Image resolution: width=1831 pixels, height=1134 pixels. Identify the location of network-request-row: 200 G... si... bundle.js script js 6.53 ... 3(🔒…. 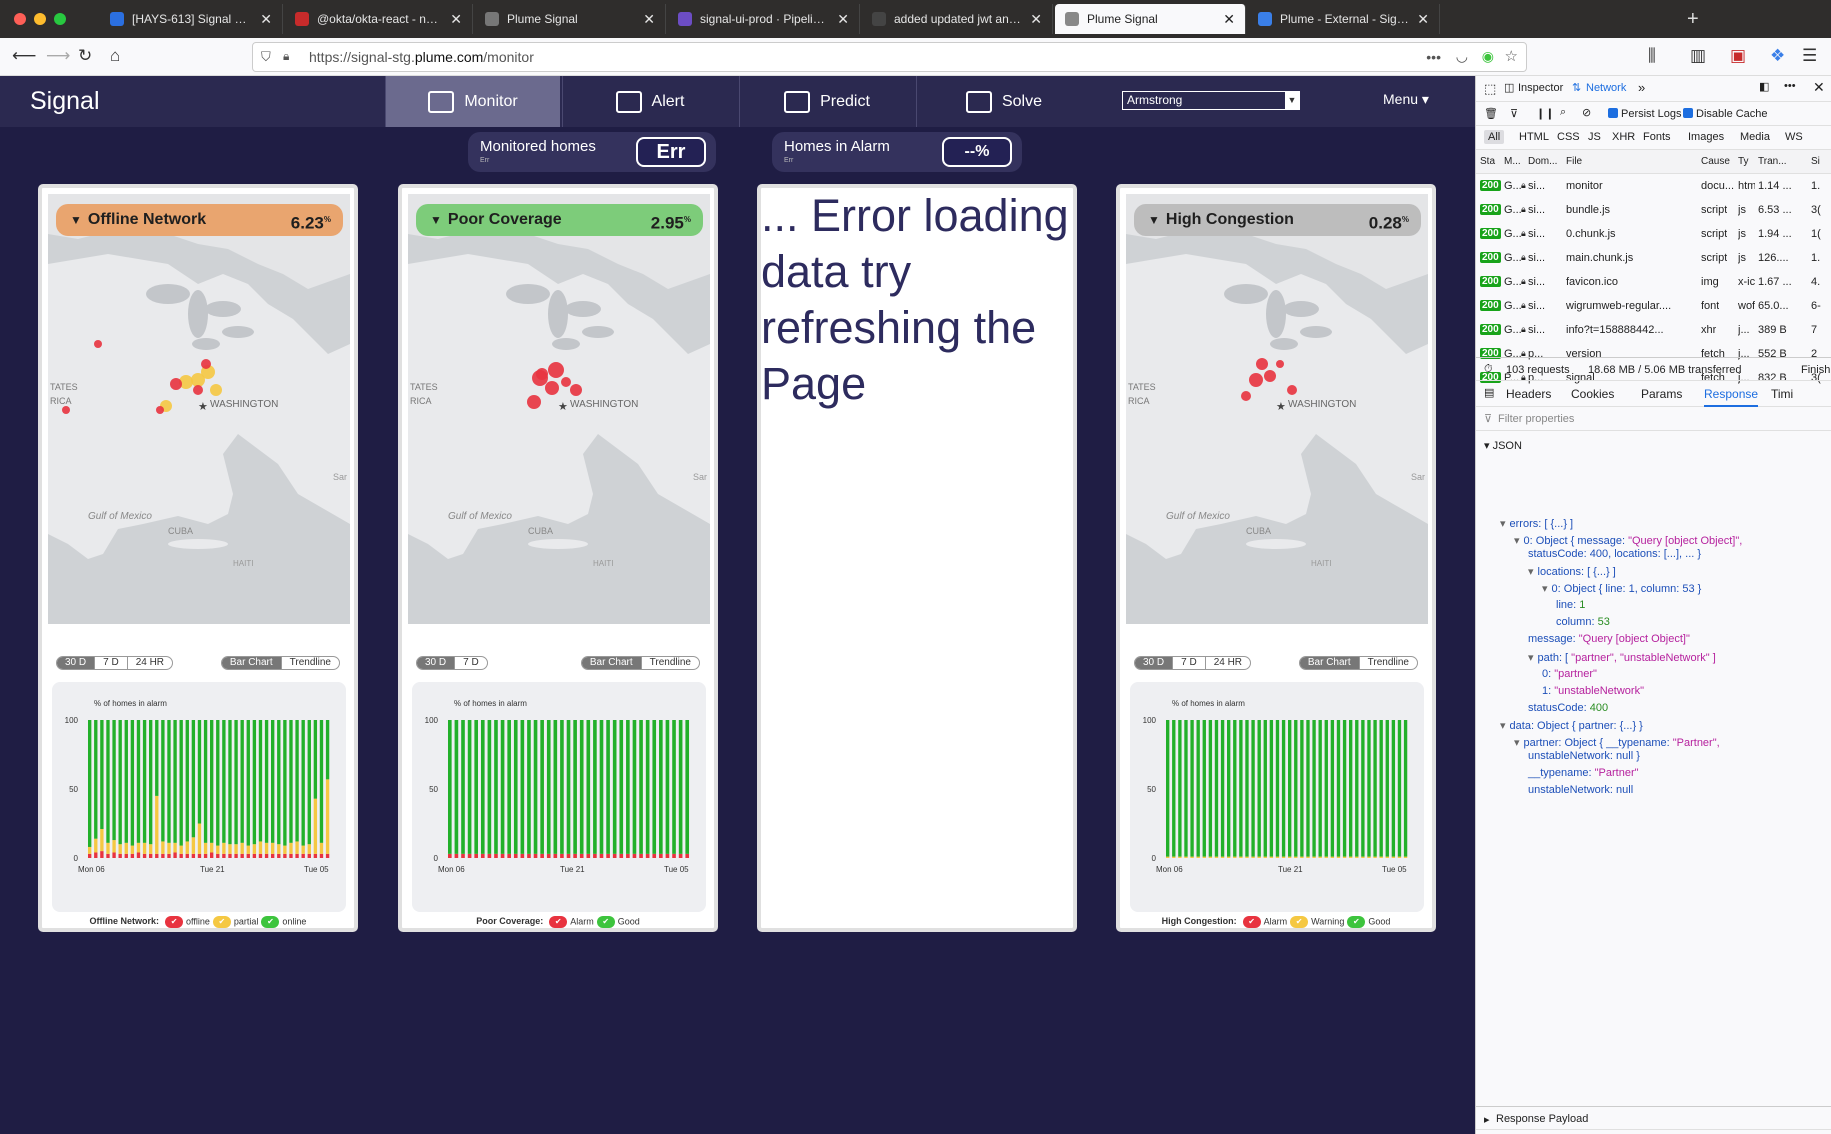
(1653, 210).